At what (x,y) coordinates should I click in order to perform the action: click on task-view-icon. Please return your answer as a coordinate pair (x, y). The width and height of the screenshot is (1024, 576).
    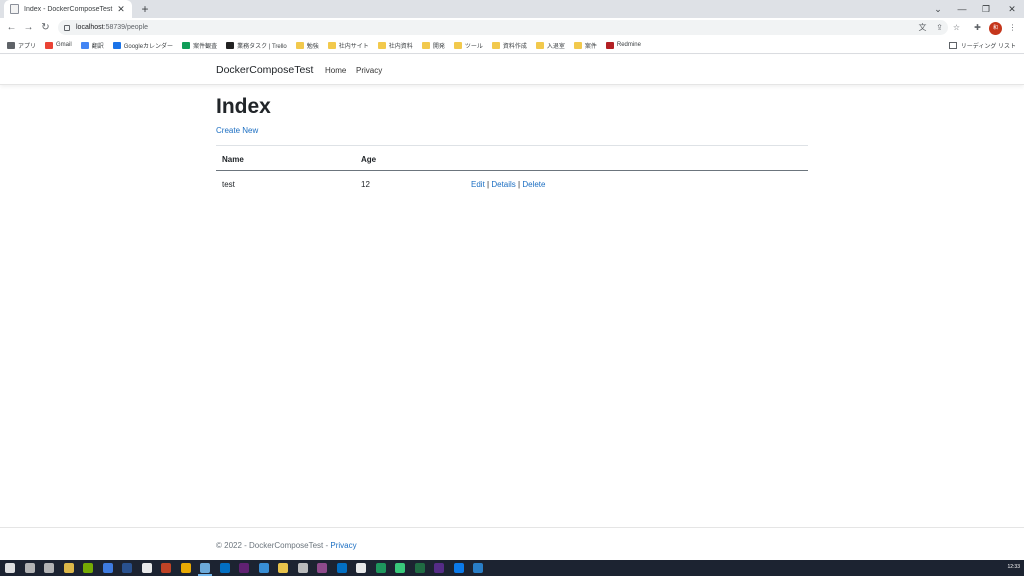
    Looking at the image, I should click on (49, 568).